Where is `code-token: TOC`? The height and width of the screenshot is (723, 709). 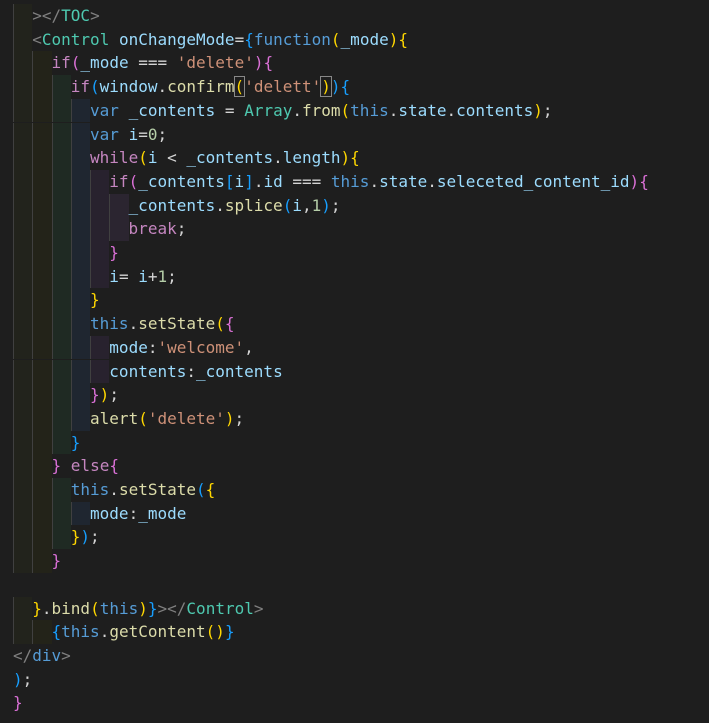
code-token: TOC is located at coordinates (76, 15).